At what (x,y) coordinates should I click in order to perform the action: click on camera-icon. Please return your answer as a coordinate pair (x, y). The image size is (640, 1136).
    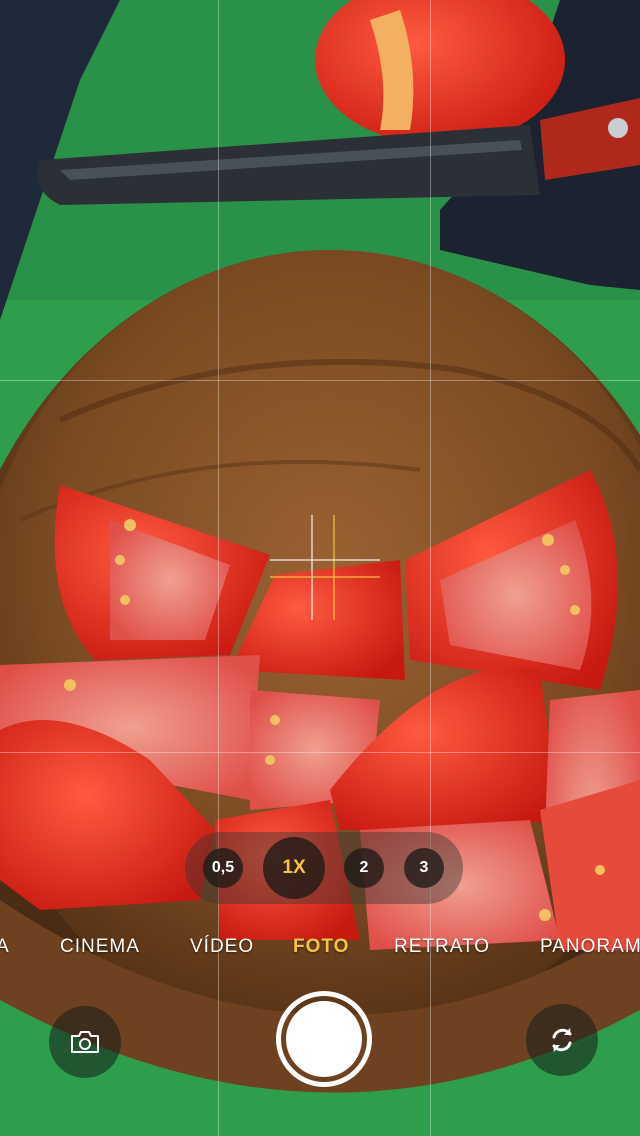
    Looking at the image, I should click on (85, 1042).